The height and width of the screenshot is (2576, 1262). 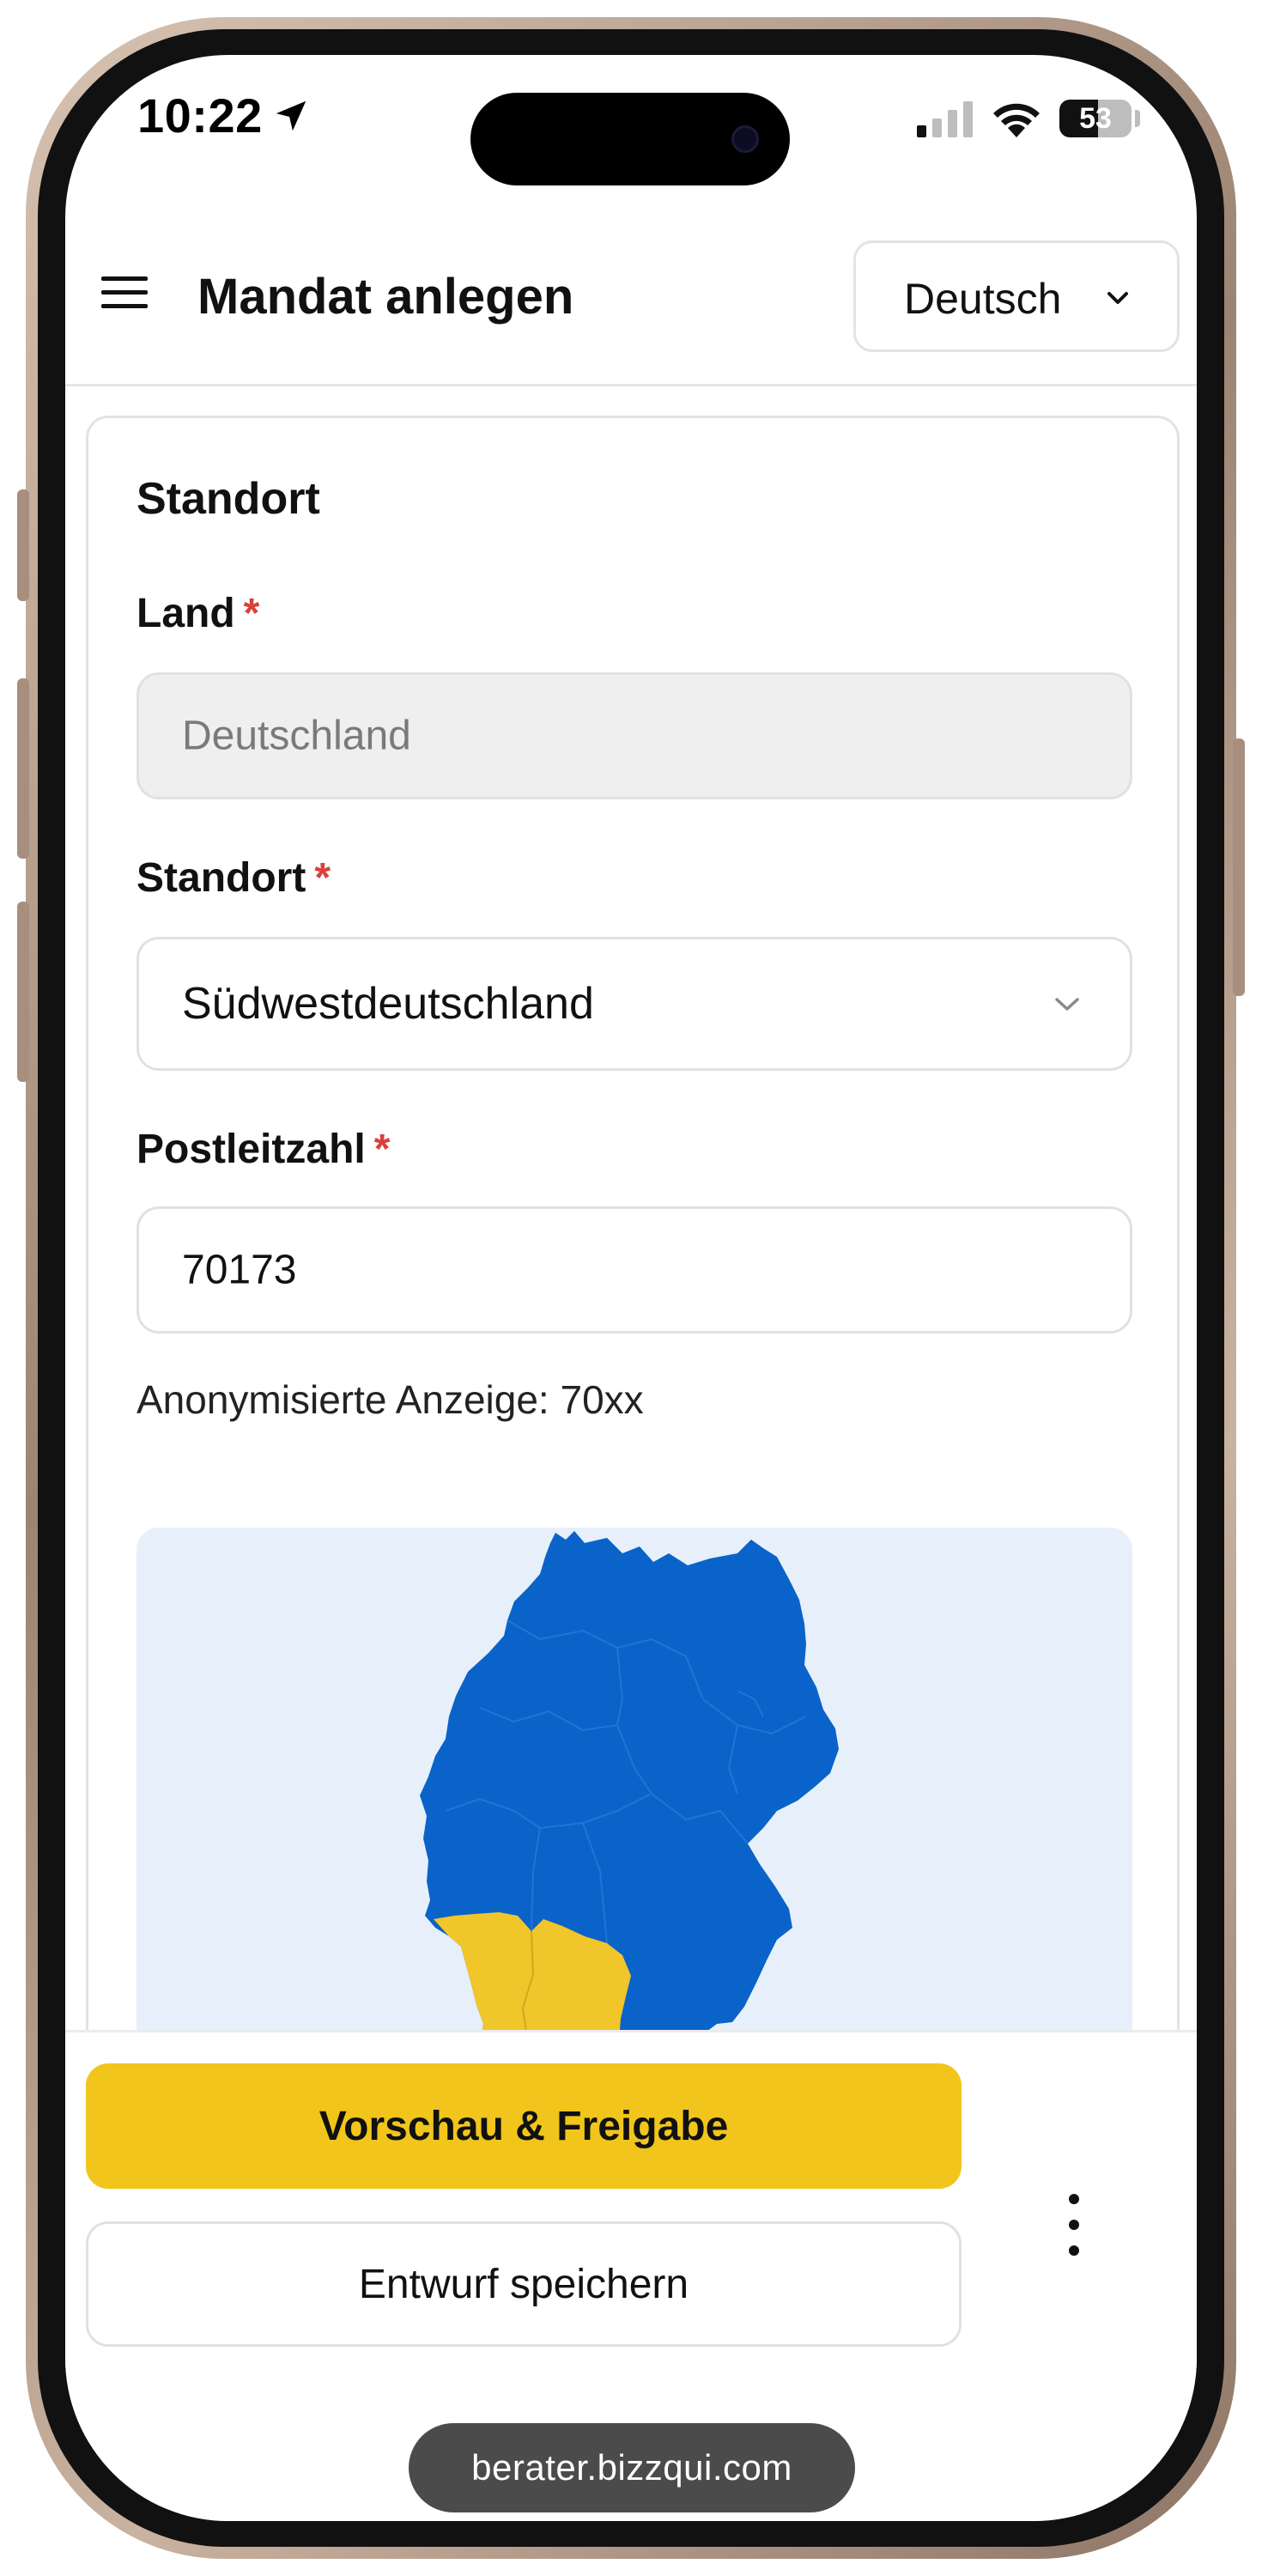 I want to click on country-field-value: Deutschland, so click(x=296, y=736).